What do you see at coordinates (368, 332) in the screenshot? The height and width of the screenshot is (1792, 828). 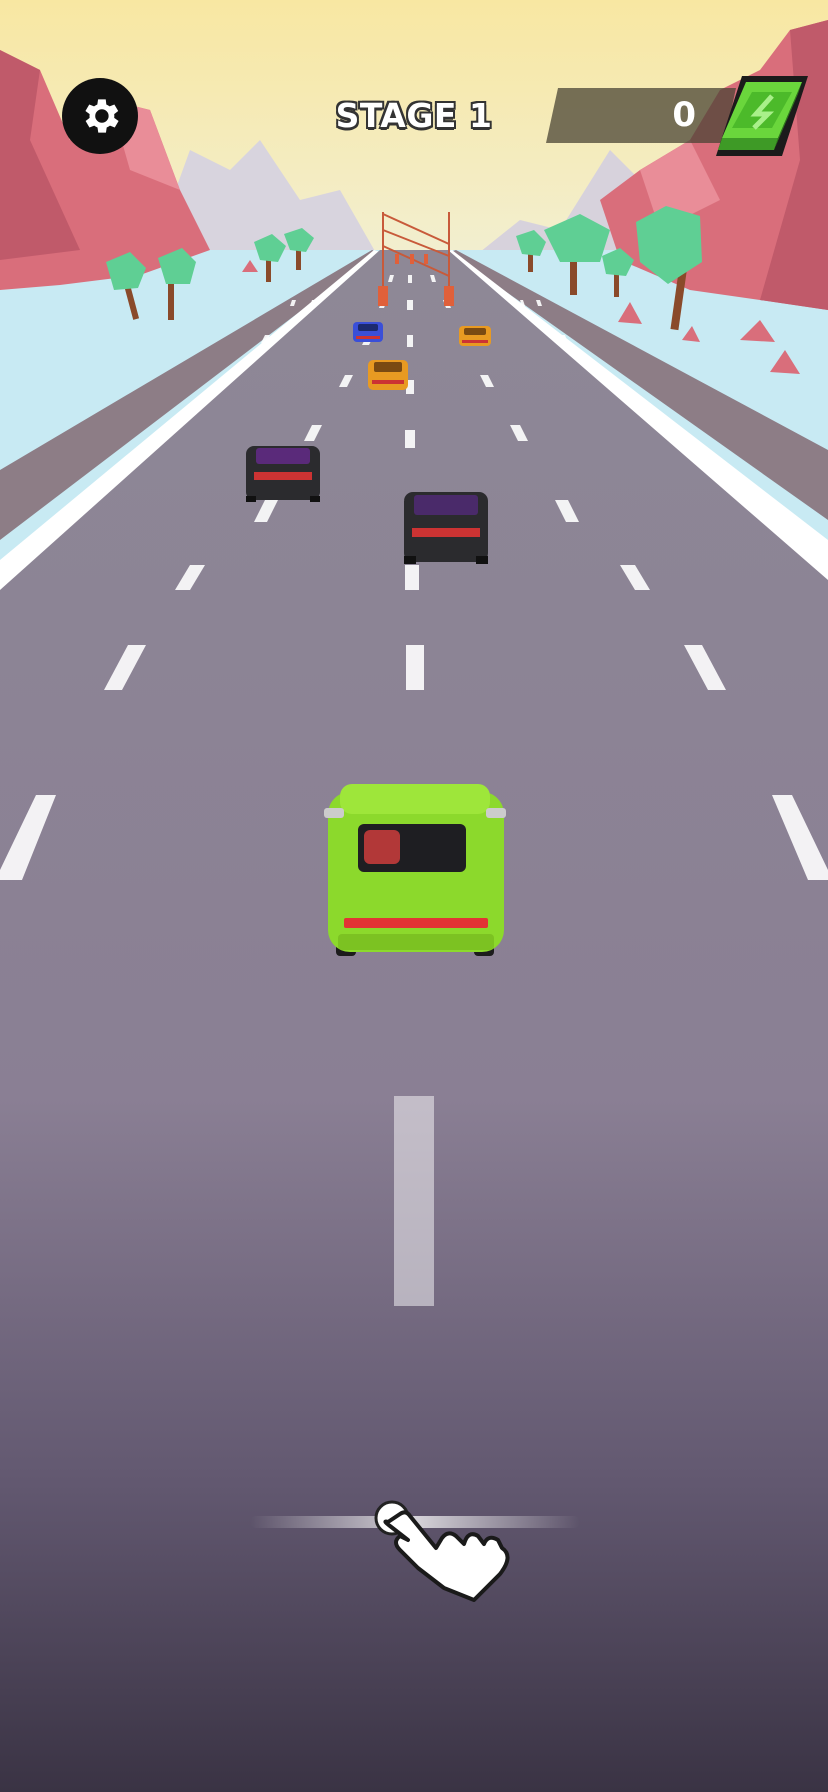 I see `traffic-car-blue` at bounding box center [368, 332].